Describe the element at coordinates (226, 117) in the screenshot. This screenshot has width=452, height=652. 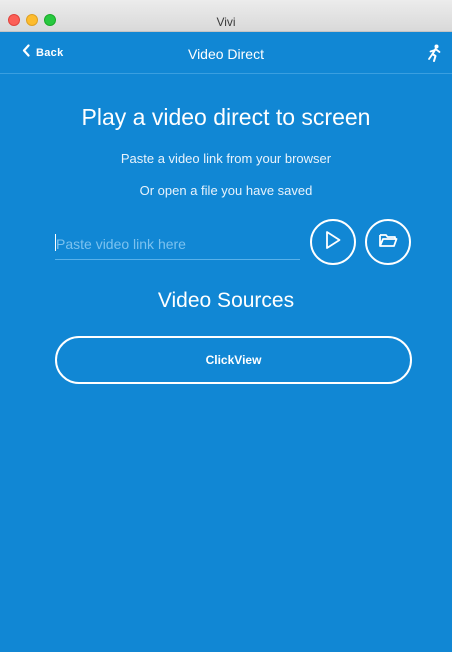
I see `page-headline: Play a video direct to screen` at that location.